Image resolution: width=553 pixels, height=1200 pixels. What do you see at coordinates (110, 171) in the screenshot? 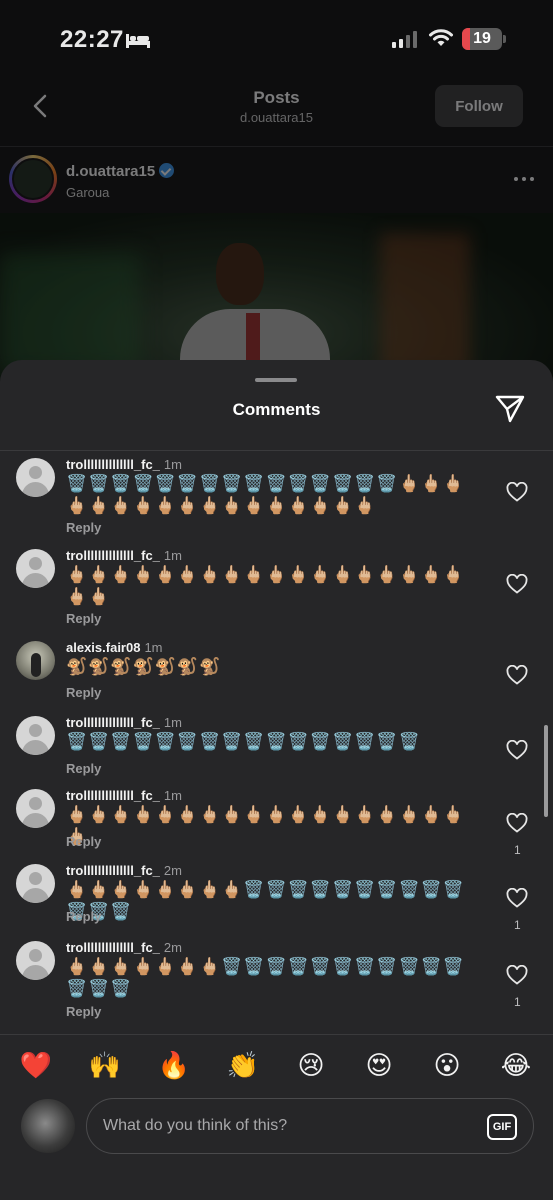
I see `post-username: d.ouattara15` at bounding box center [110, 171].